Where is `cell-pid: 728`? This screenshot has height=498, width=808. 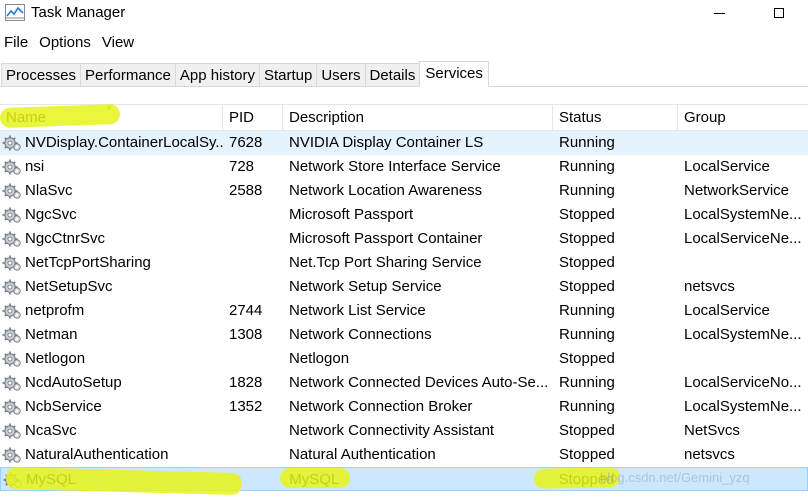
cell-pid: 728 is located at coordinates (242, 166).